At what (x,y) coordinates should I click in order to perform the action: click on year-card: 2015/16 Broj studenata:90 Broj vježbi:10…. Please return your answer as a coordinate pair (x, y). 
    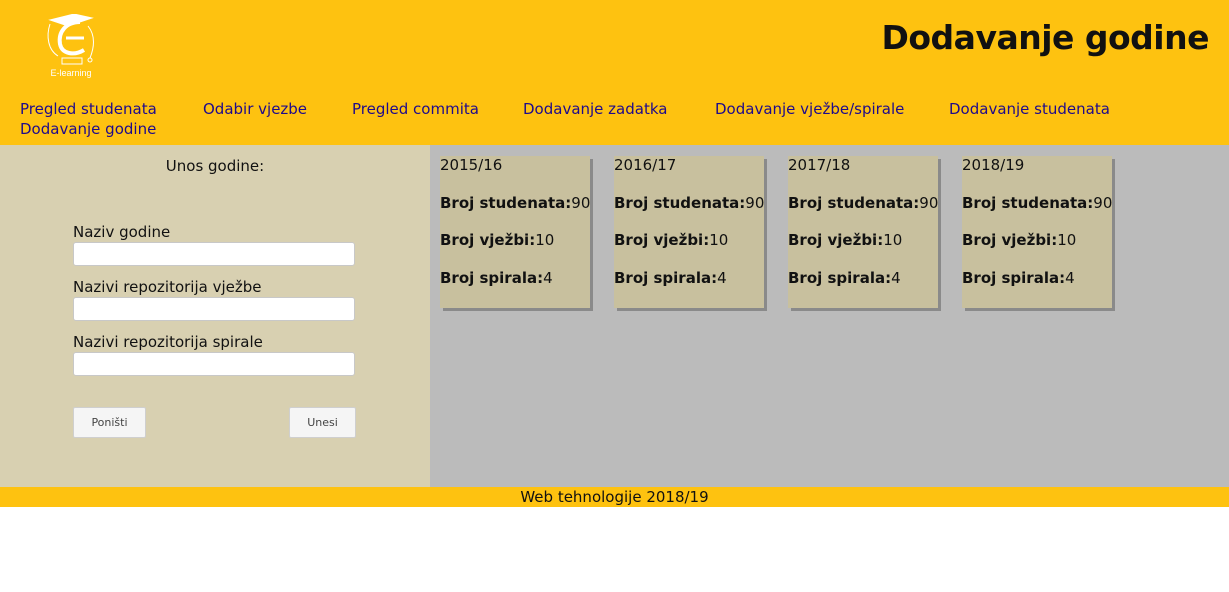
    Looking at the image, I should click on (515, 232).